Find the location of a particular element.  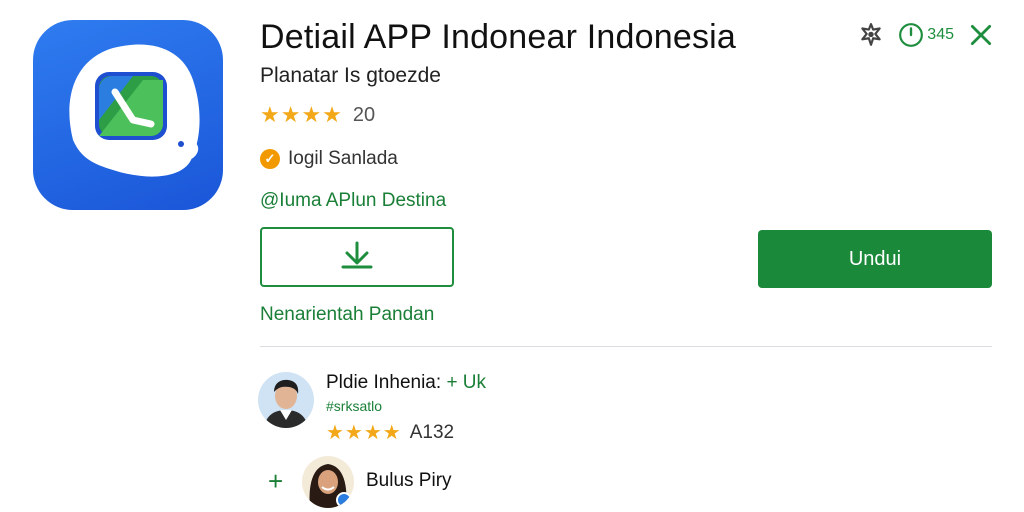

review-stars: ★★★★ is located at coordinates (364, 433).